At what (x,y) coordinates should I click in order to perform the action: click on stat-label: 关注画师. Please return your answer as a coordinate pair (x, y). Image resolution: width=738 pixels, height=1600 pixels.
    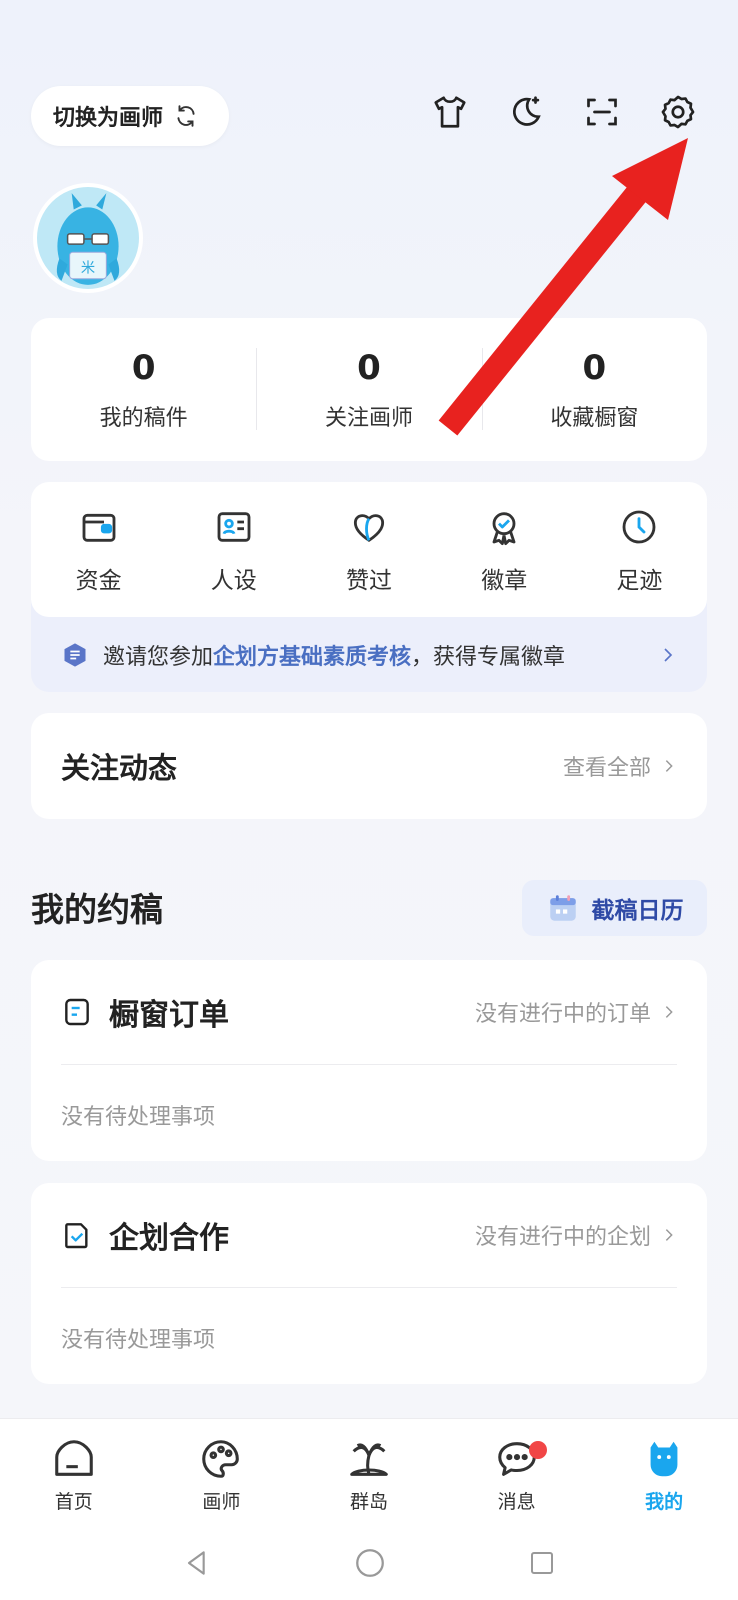
    Looking at the image, I should click on (368, 418).